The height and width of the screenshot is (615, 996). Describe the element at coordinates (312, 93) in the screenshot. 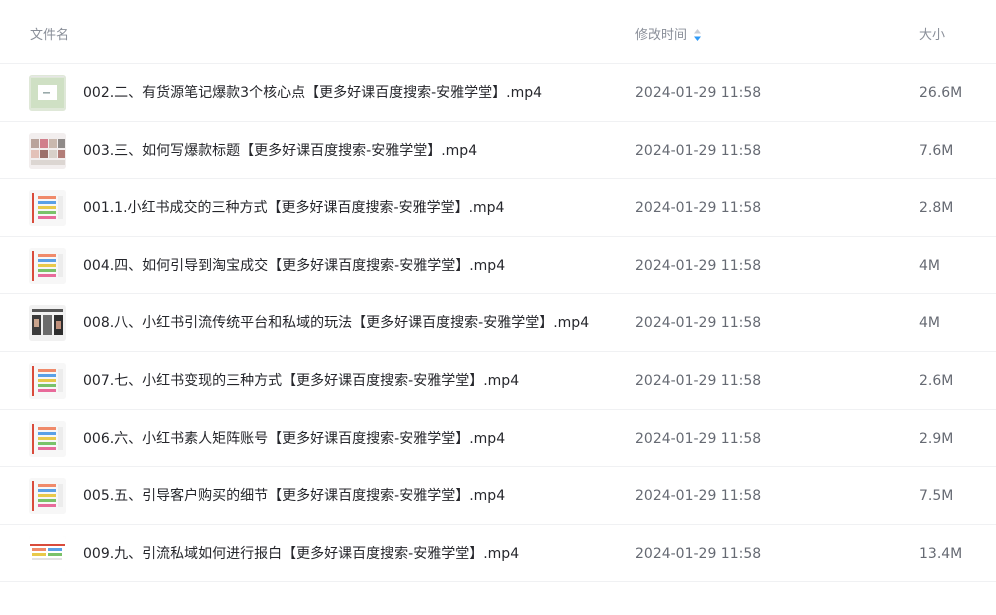

I see `file-name: 002.二、有货源笔记爆款3个核心点【更多好课百度搜索-安雅学堂】.mp4` at that location.